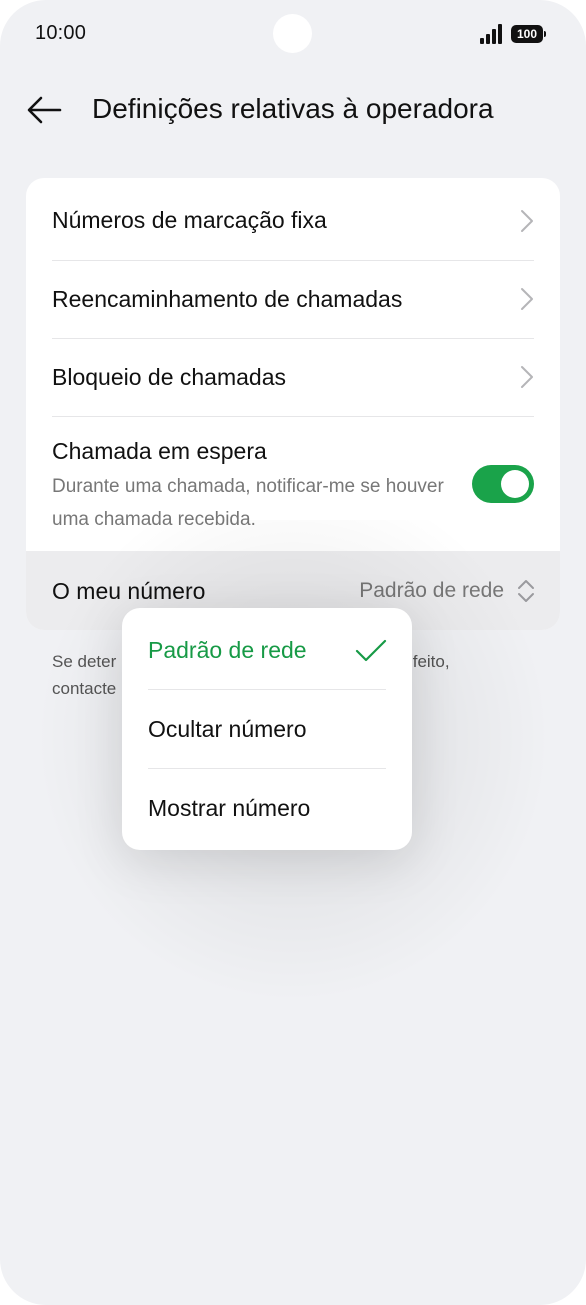 The image size is (586, 1305). I want to click on my-number-label: O meu número, so click(129, 591).